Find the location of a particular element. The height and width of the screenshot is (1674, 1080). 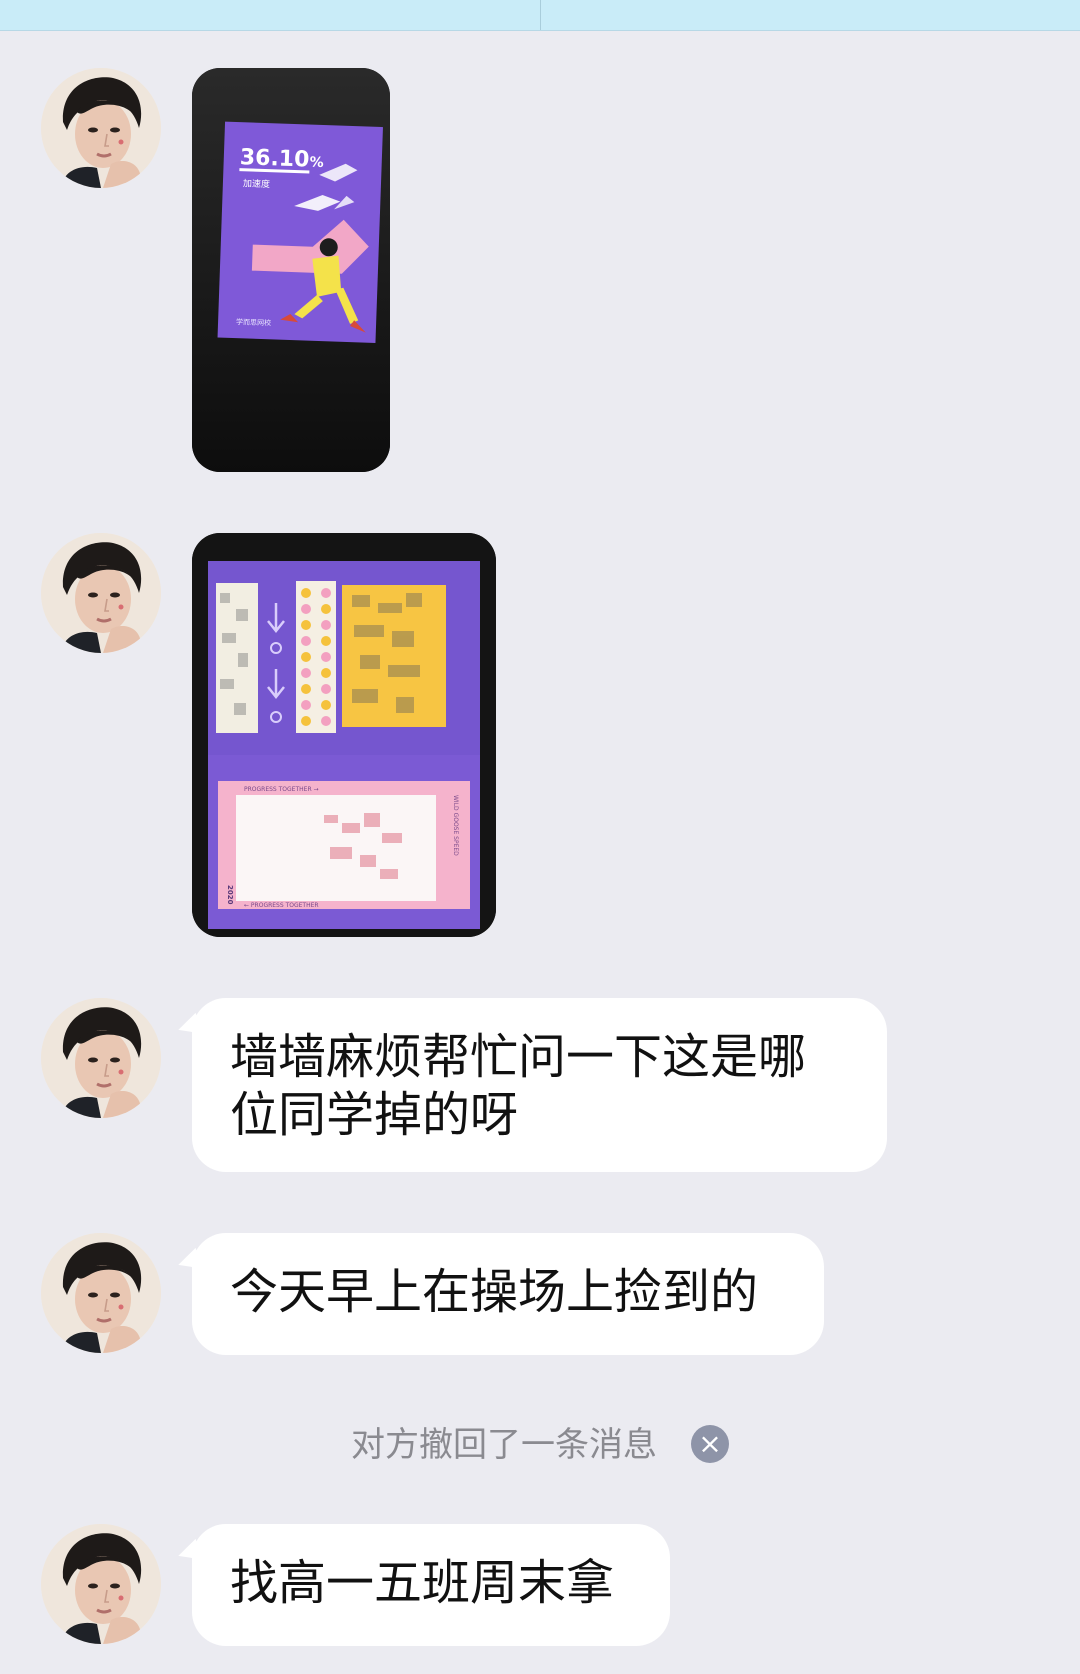

cover-subtitle: 加速度 is located at coordinates (256, 183).